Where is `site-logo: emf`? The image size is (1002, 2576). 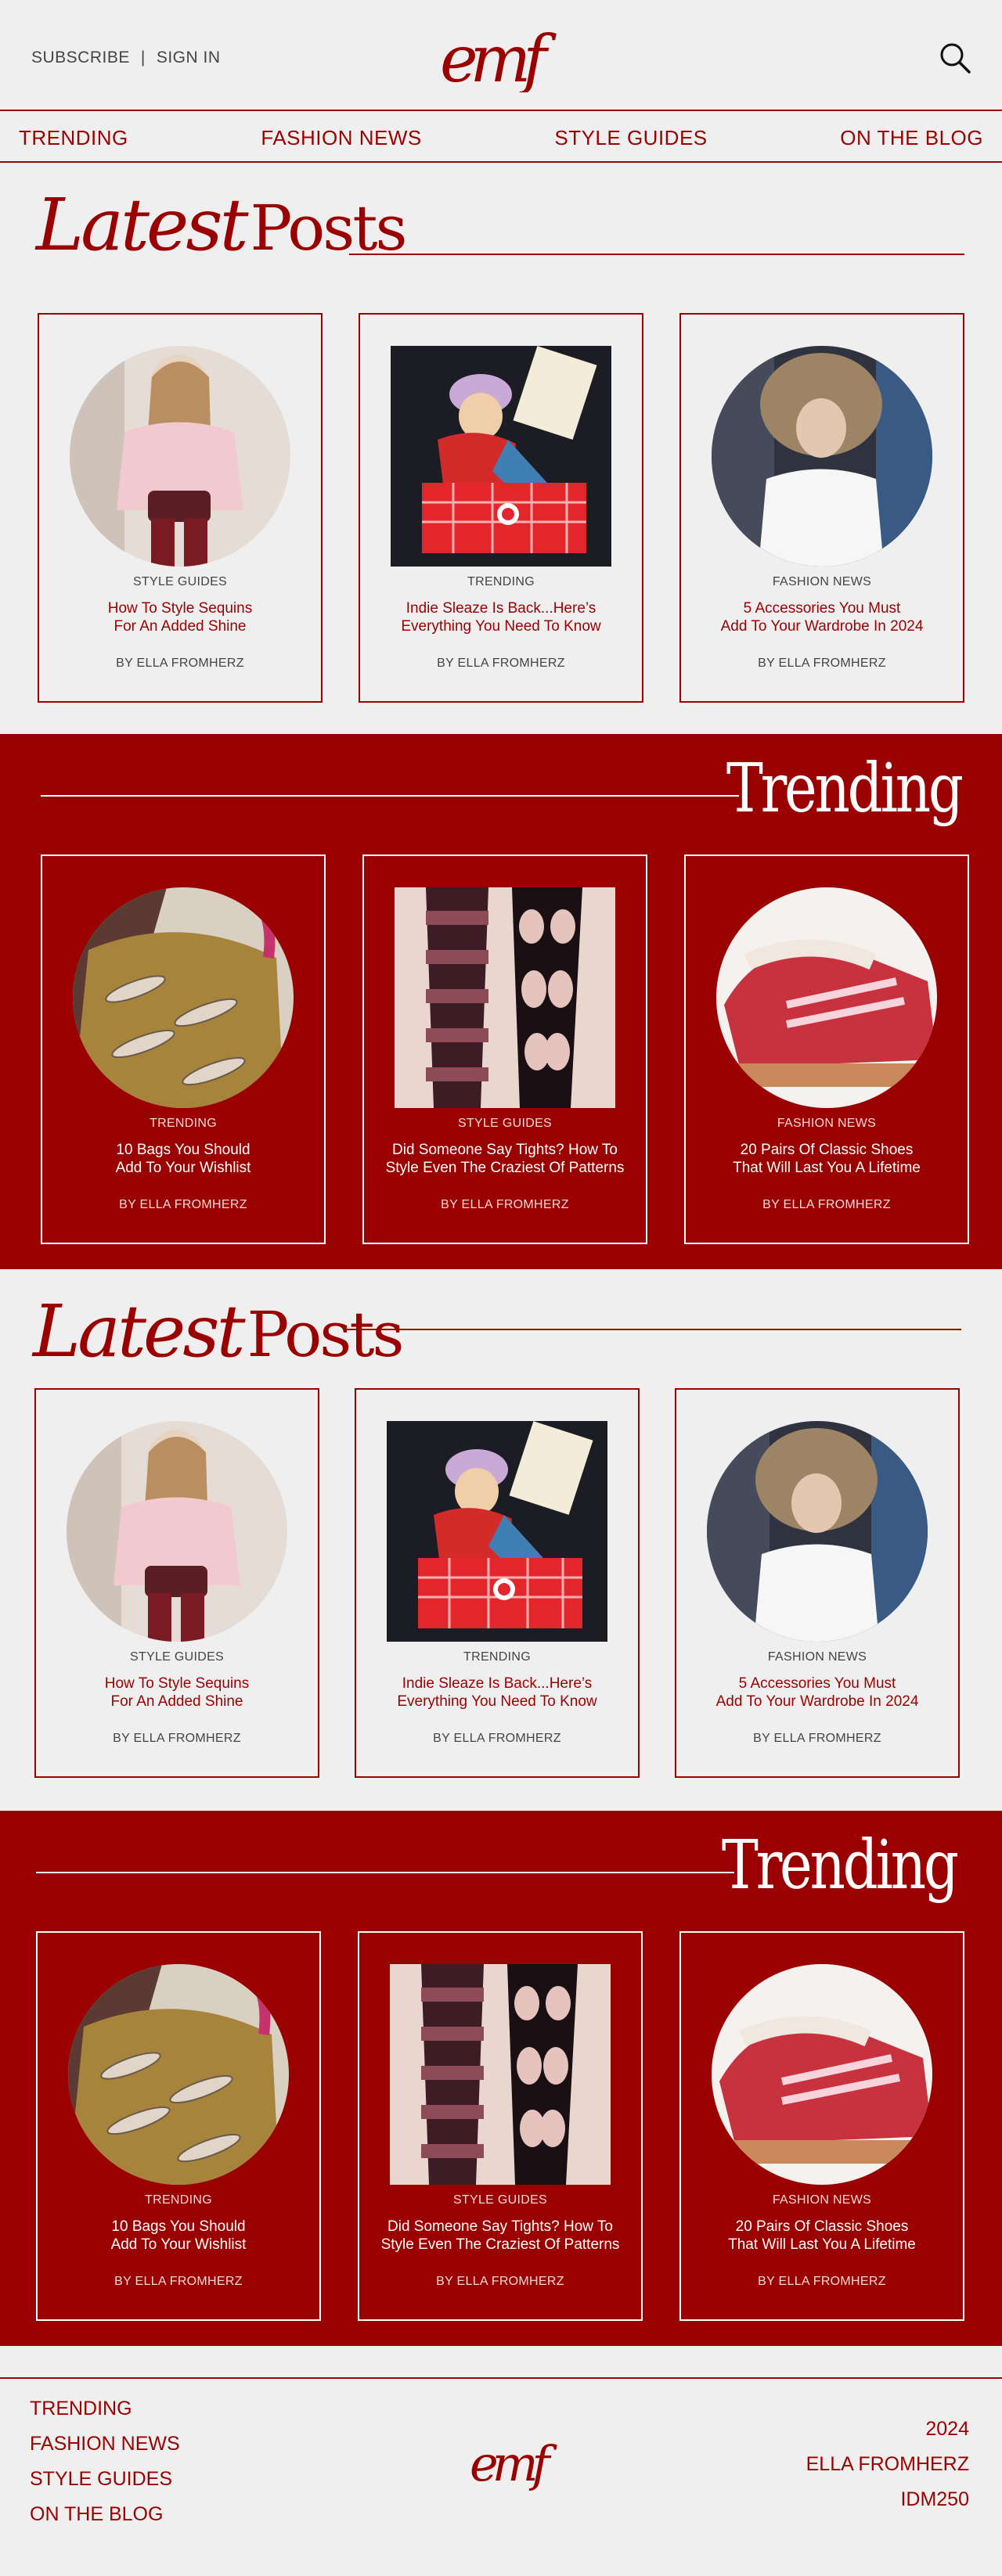 site-logo: emf is located at coordinates (501, 53).